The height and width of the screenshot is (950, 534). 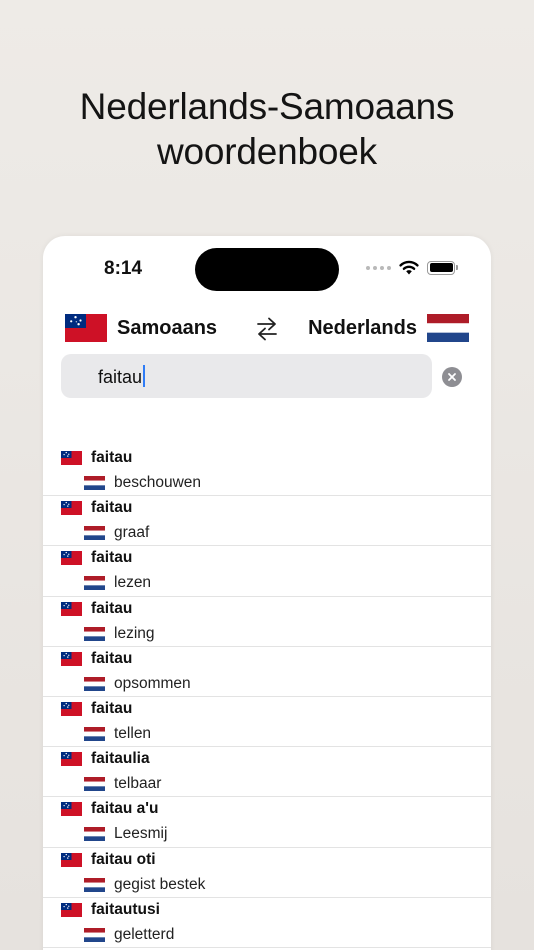 What do you see at coordinates (167, 327) in the screenshot?
I see `source-language-label: Samoaans` at bounding box center [167, 327].